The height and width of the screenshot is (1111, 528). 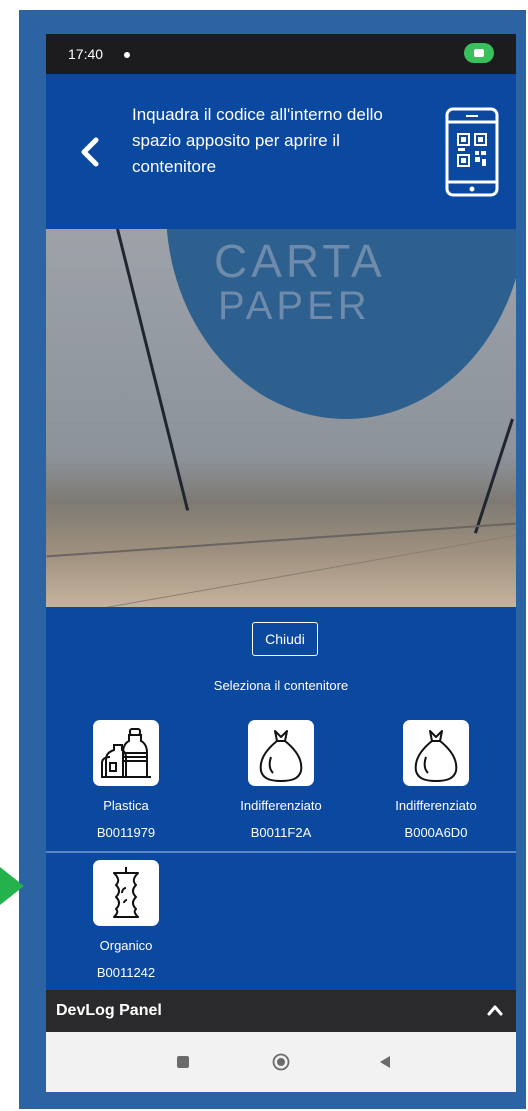 I want to click on container-code: B000A6D0, so click(x=436, y=832).